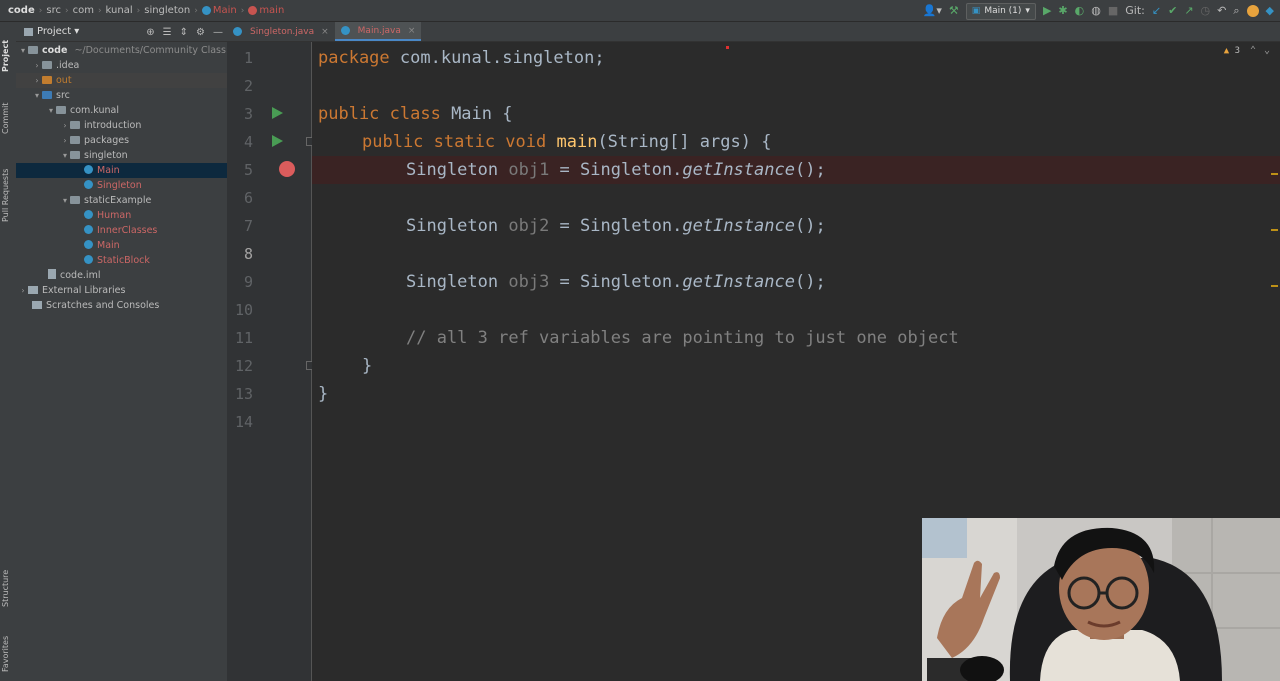 This screenshot has height=681, width=1280. What do you see at coordinates (5, 56) in the screenshot?
I see `tool-window-project: Project` at bounding box center [5, 56].